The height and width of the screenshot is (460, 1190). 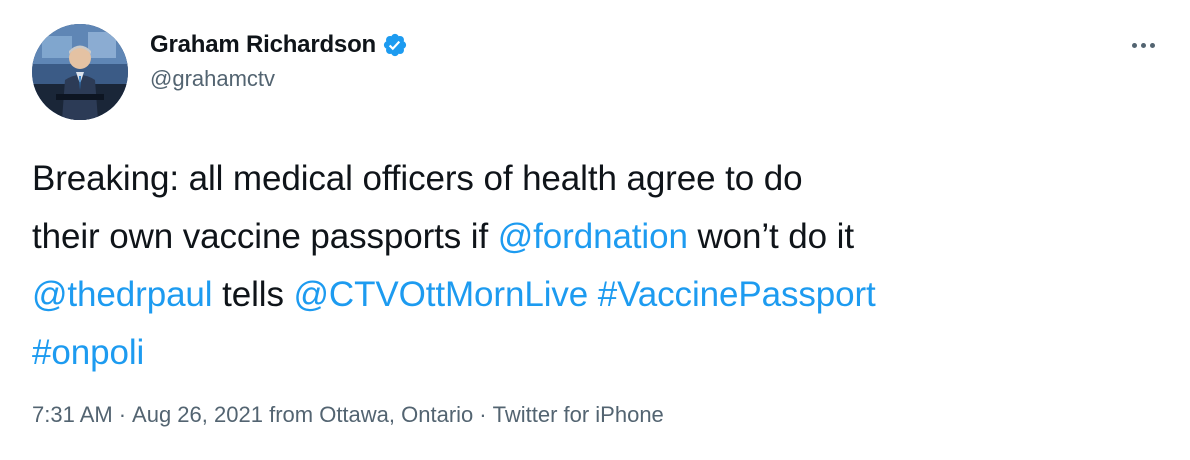 I want to click on tweet-source: Twitter for iPhone, so click(x=578, y=414).